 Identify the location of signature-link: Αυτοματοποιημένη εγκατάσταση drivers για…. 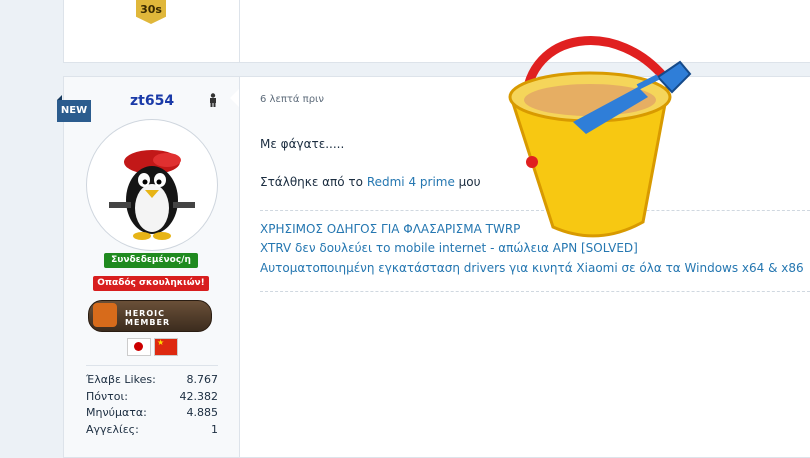
(532, 268).